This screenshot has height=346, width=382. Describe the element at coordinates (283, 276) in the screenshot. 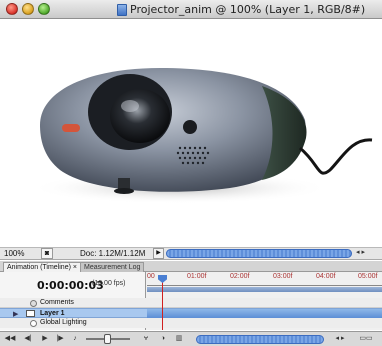

I see `ruler-label: 03:00f` at that location.